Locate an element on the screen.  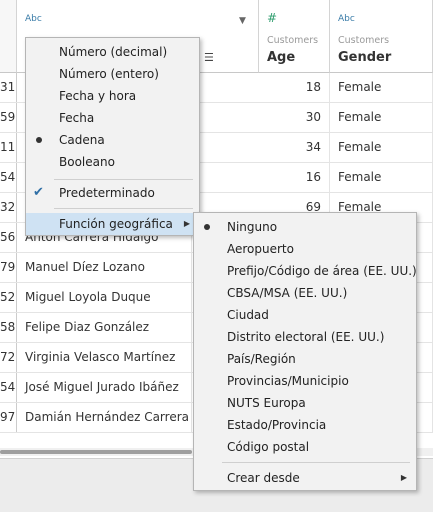
geo-role-option-label: País/Región is located at coordinates (261, 359).